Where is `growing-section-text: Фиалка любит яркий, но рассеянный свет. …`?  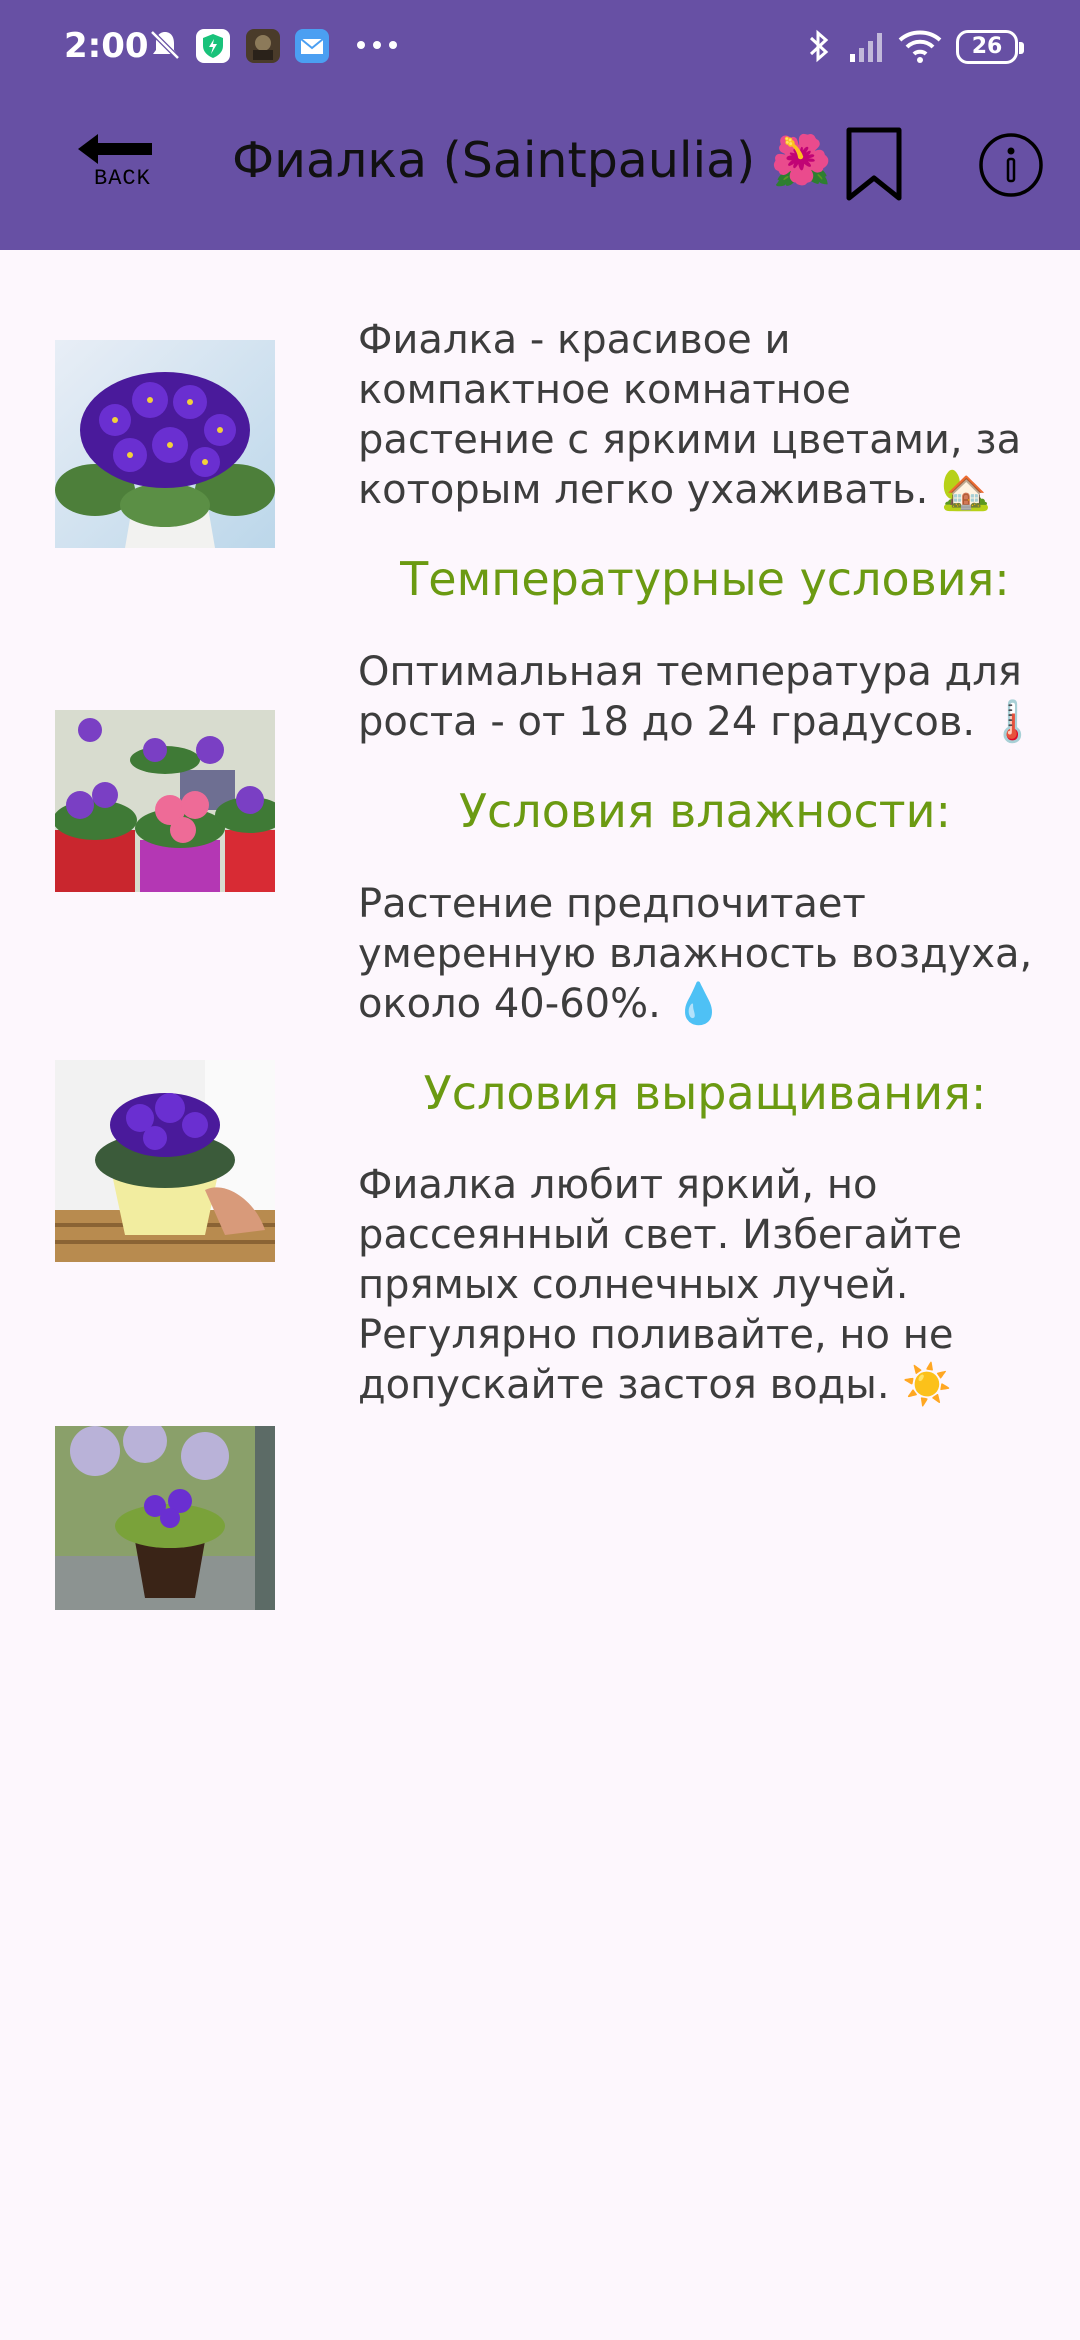 growing-section-text: Фиалка любит яркий, но рассеянный свет. … is located at coordinates (660, 1285).